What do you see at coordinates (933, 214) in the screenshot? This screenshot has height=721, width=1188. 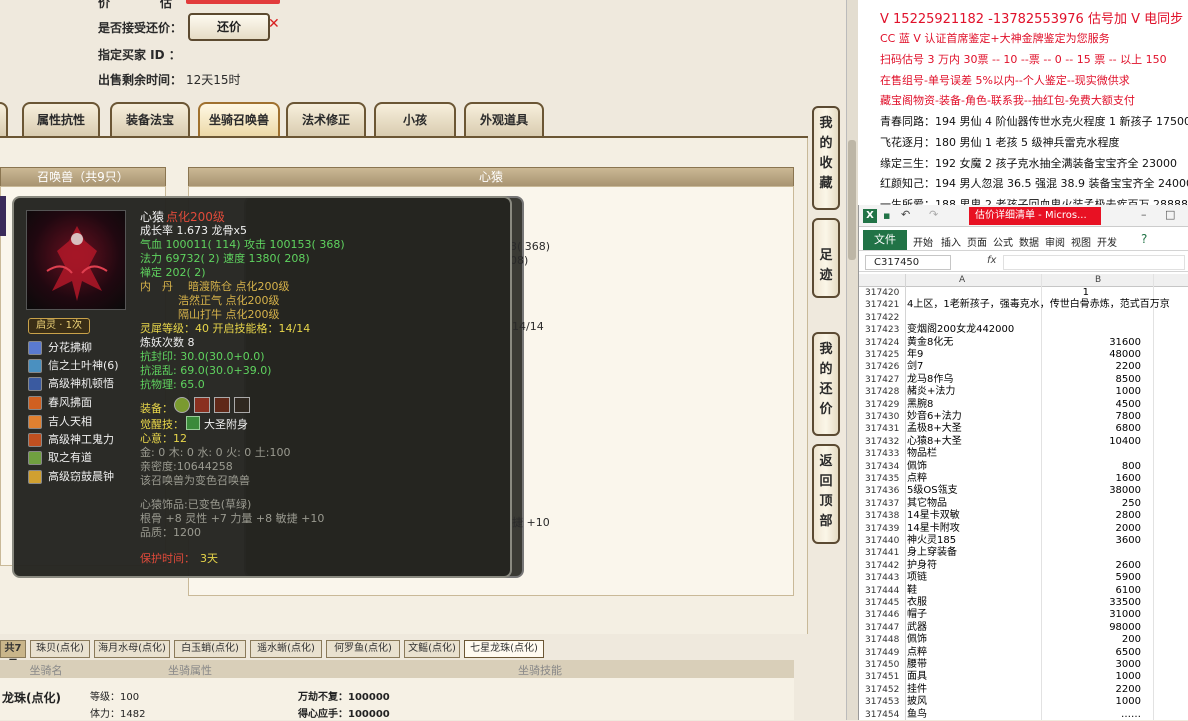 I see `redo-icon: ↷` at bounding box center [933, 214].